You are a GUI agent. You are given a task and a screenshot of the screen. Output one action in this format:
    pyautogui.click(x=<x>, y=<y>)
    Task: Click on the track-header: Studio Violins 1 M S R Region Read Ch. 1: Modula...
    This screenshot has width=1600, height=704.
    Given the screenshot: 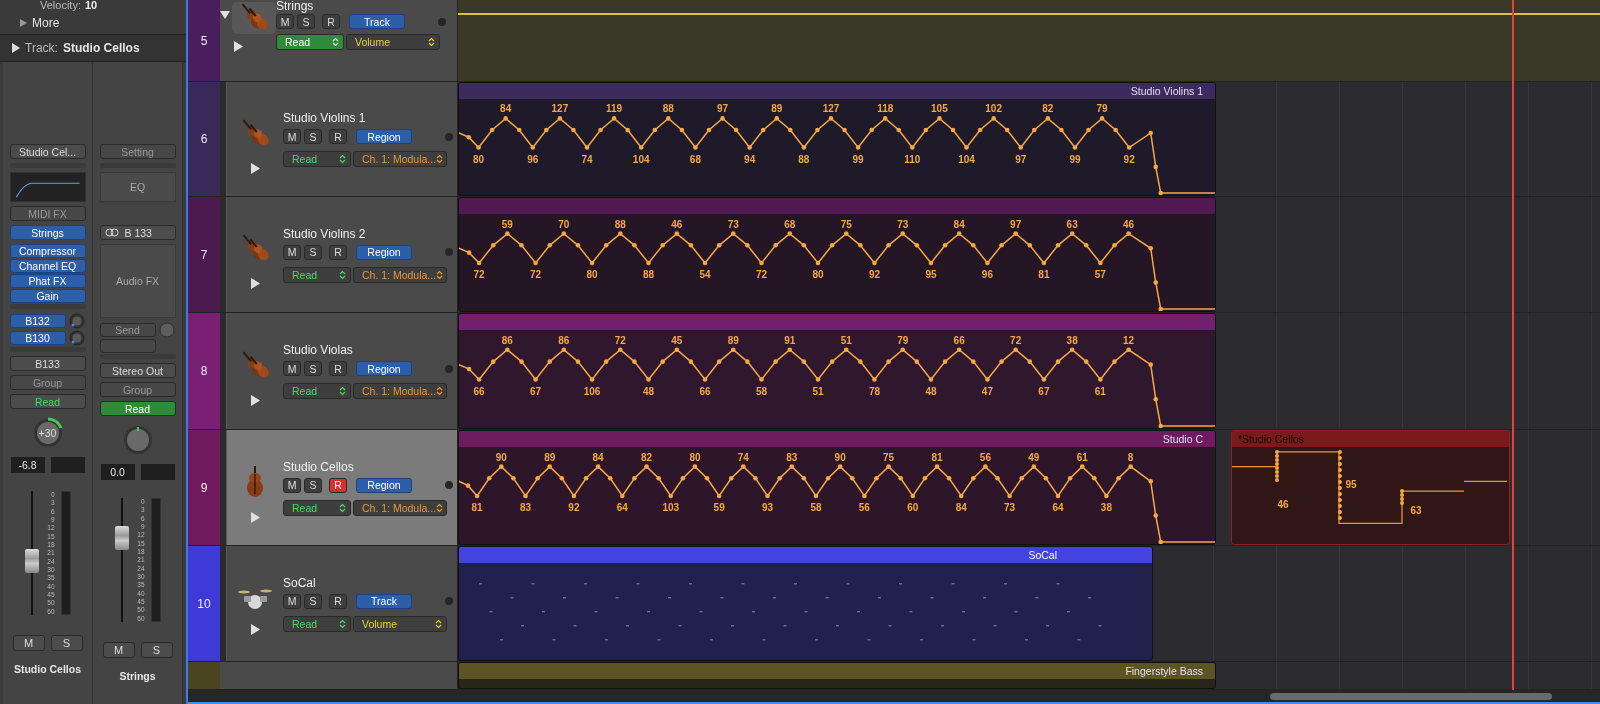 What is the action you would take?
    pyautogui.click(x=342, y=139)
    